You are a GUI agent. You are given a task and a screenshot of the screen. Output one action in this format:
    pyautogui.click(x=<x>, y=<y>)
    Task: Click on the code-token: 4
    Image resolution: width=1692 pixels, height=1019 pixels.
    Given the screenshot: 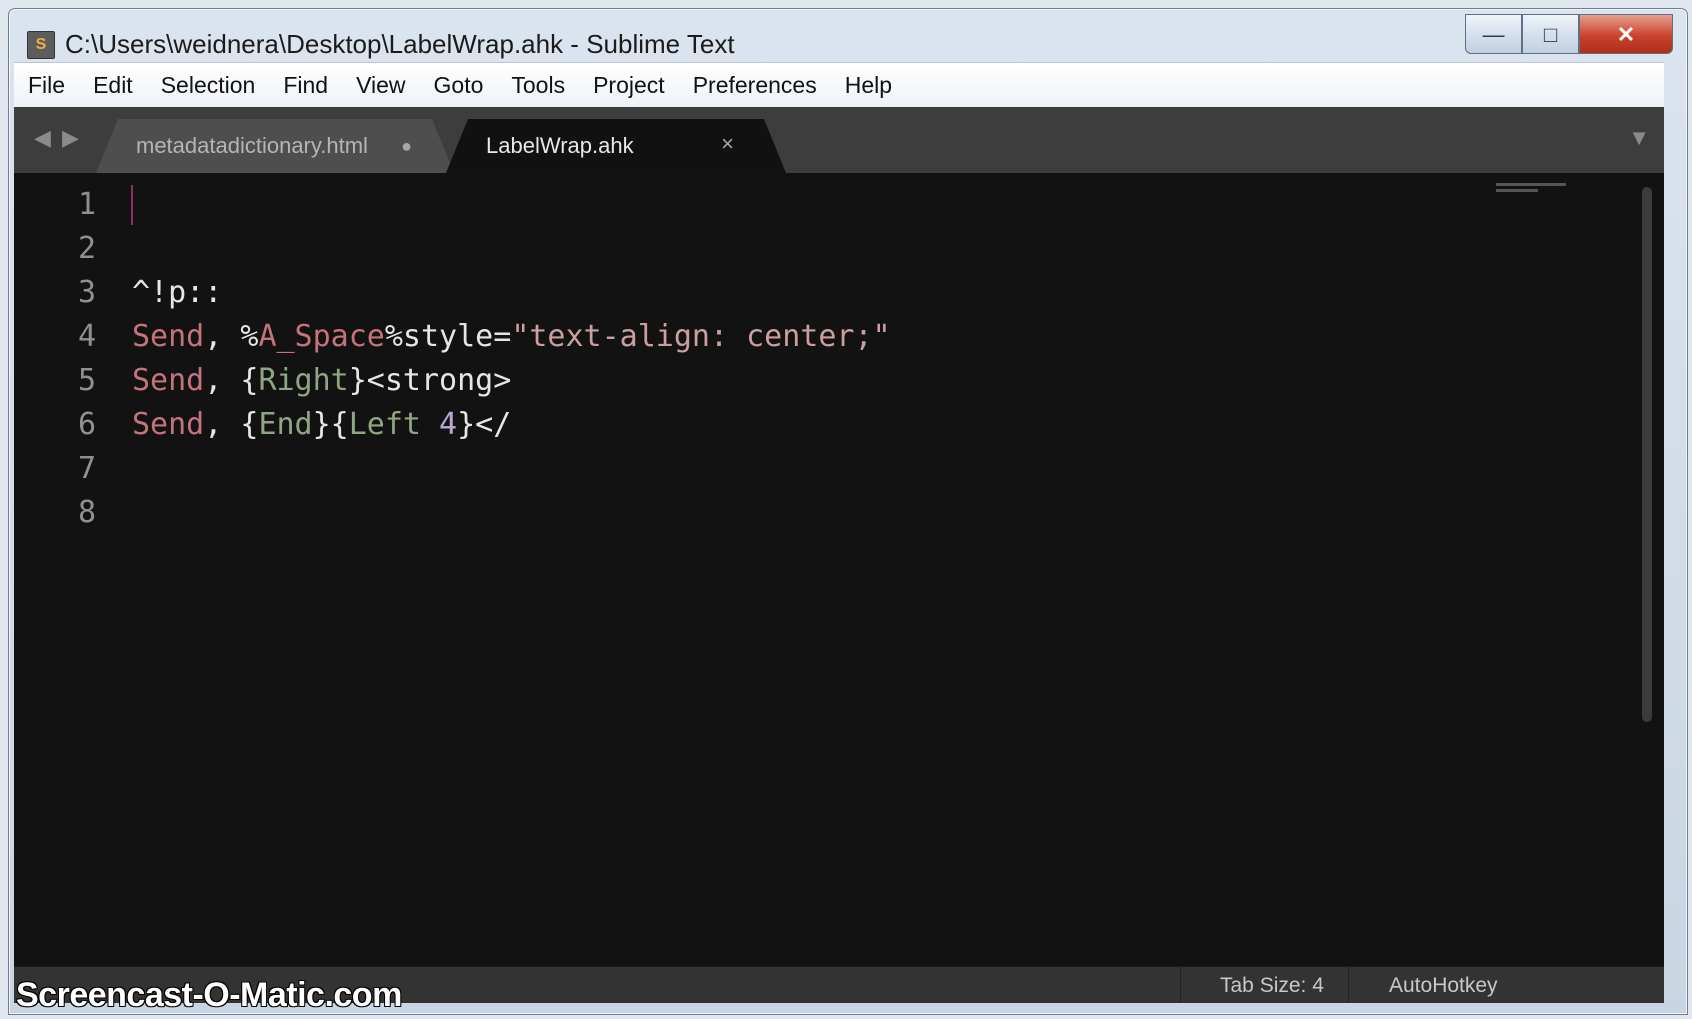 What is the action you would take?
    pyautogui.click(x=439, y=424)
    